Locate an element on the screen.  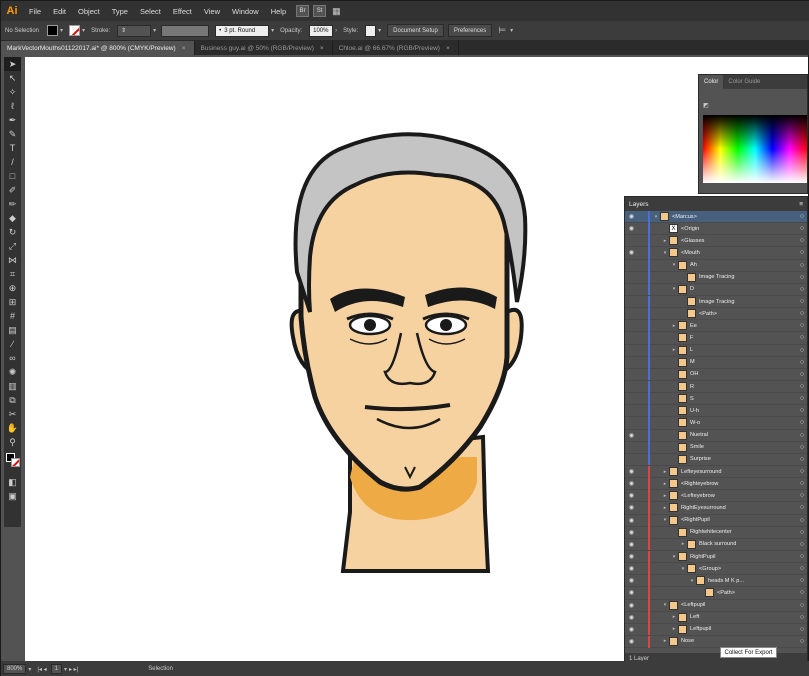
menu-edit: Edit is located at coordinates (59, 11).